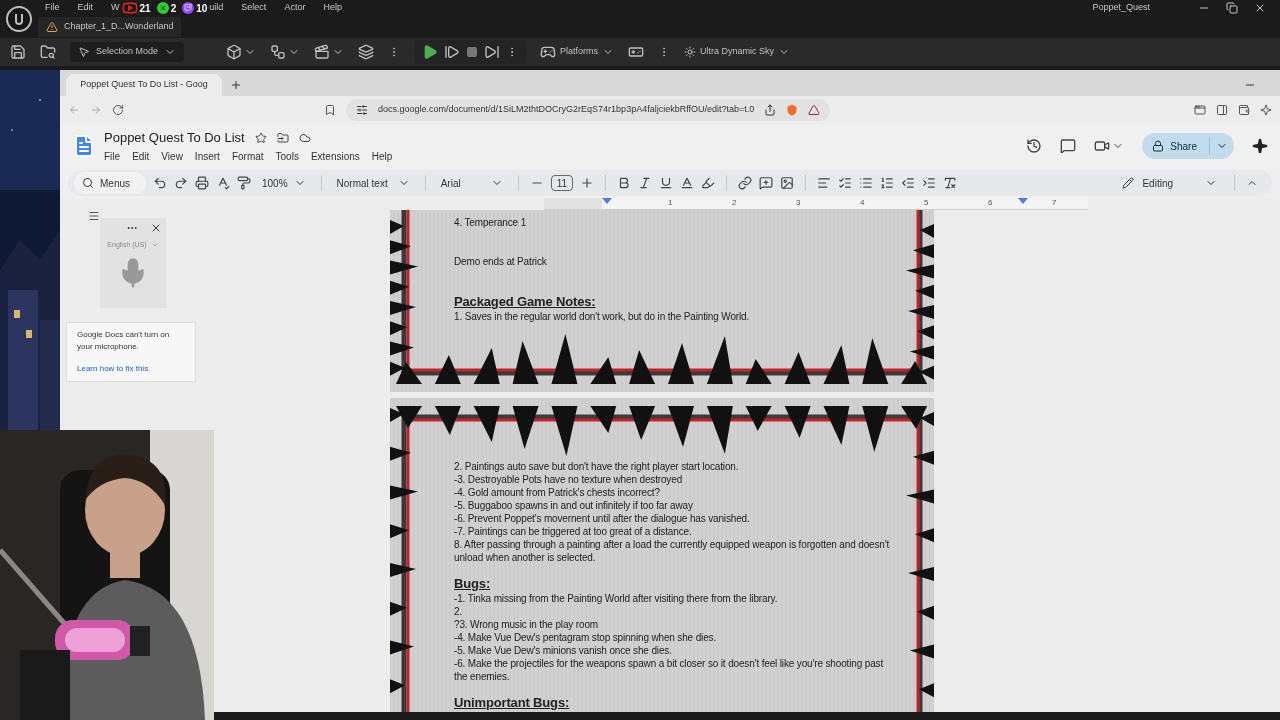  I want to click on underline-icon, so click(666, 183).